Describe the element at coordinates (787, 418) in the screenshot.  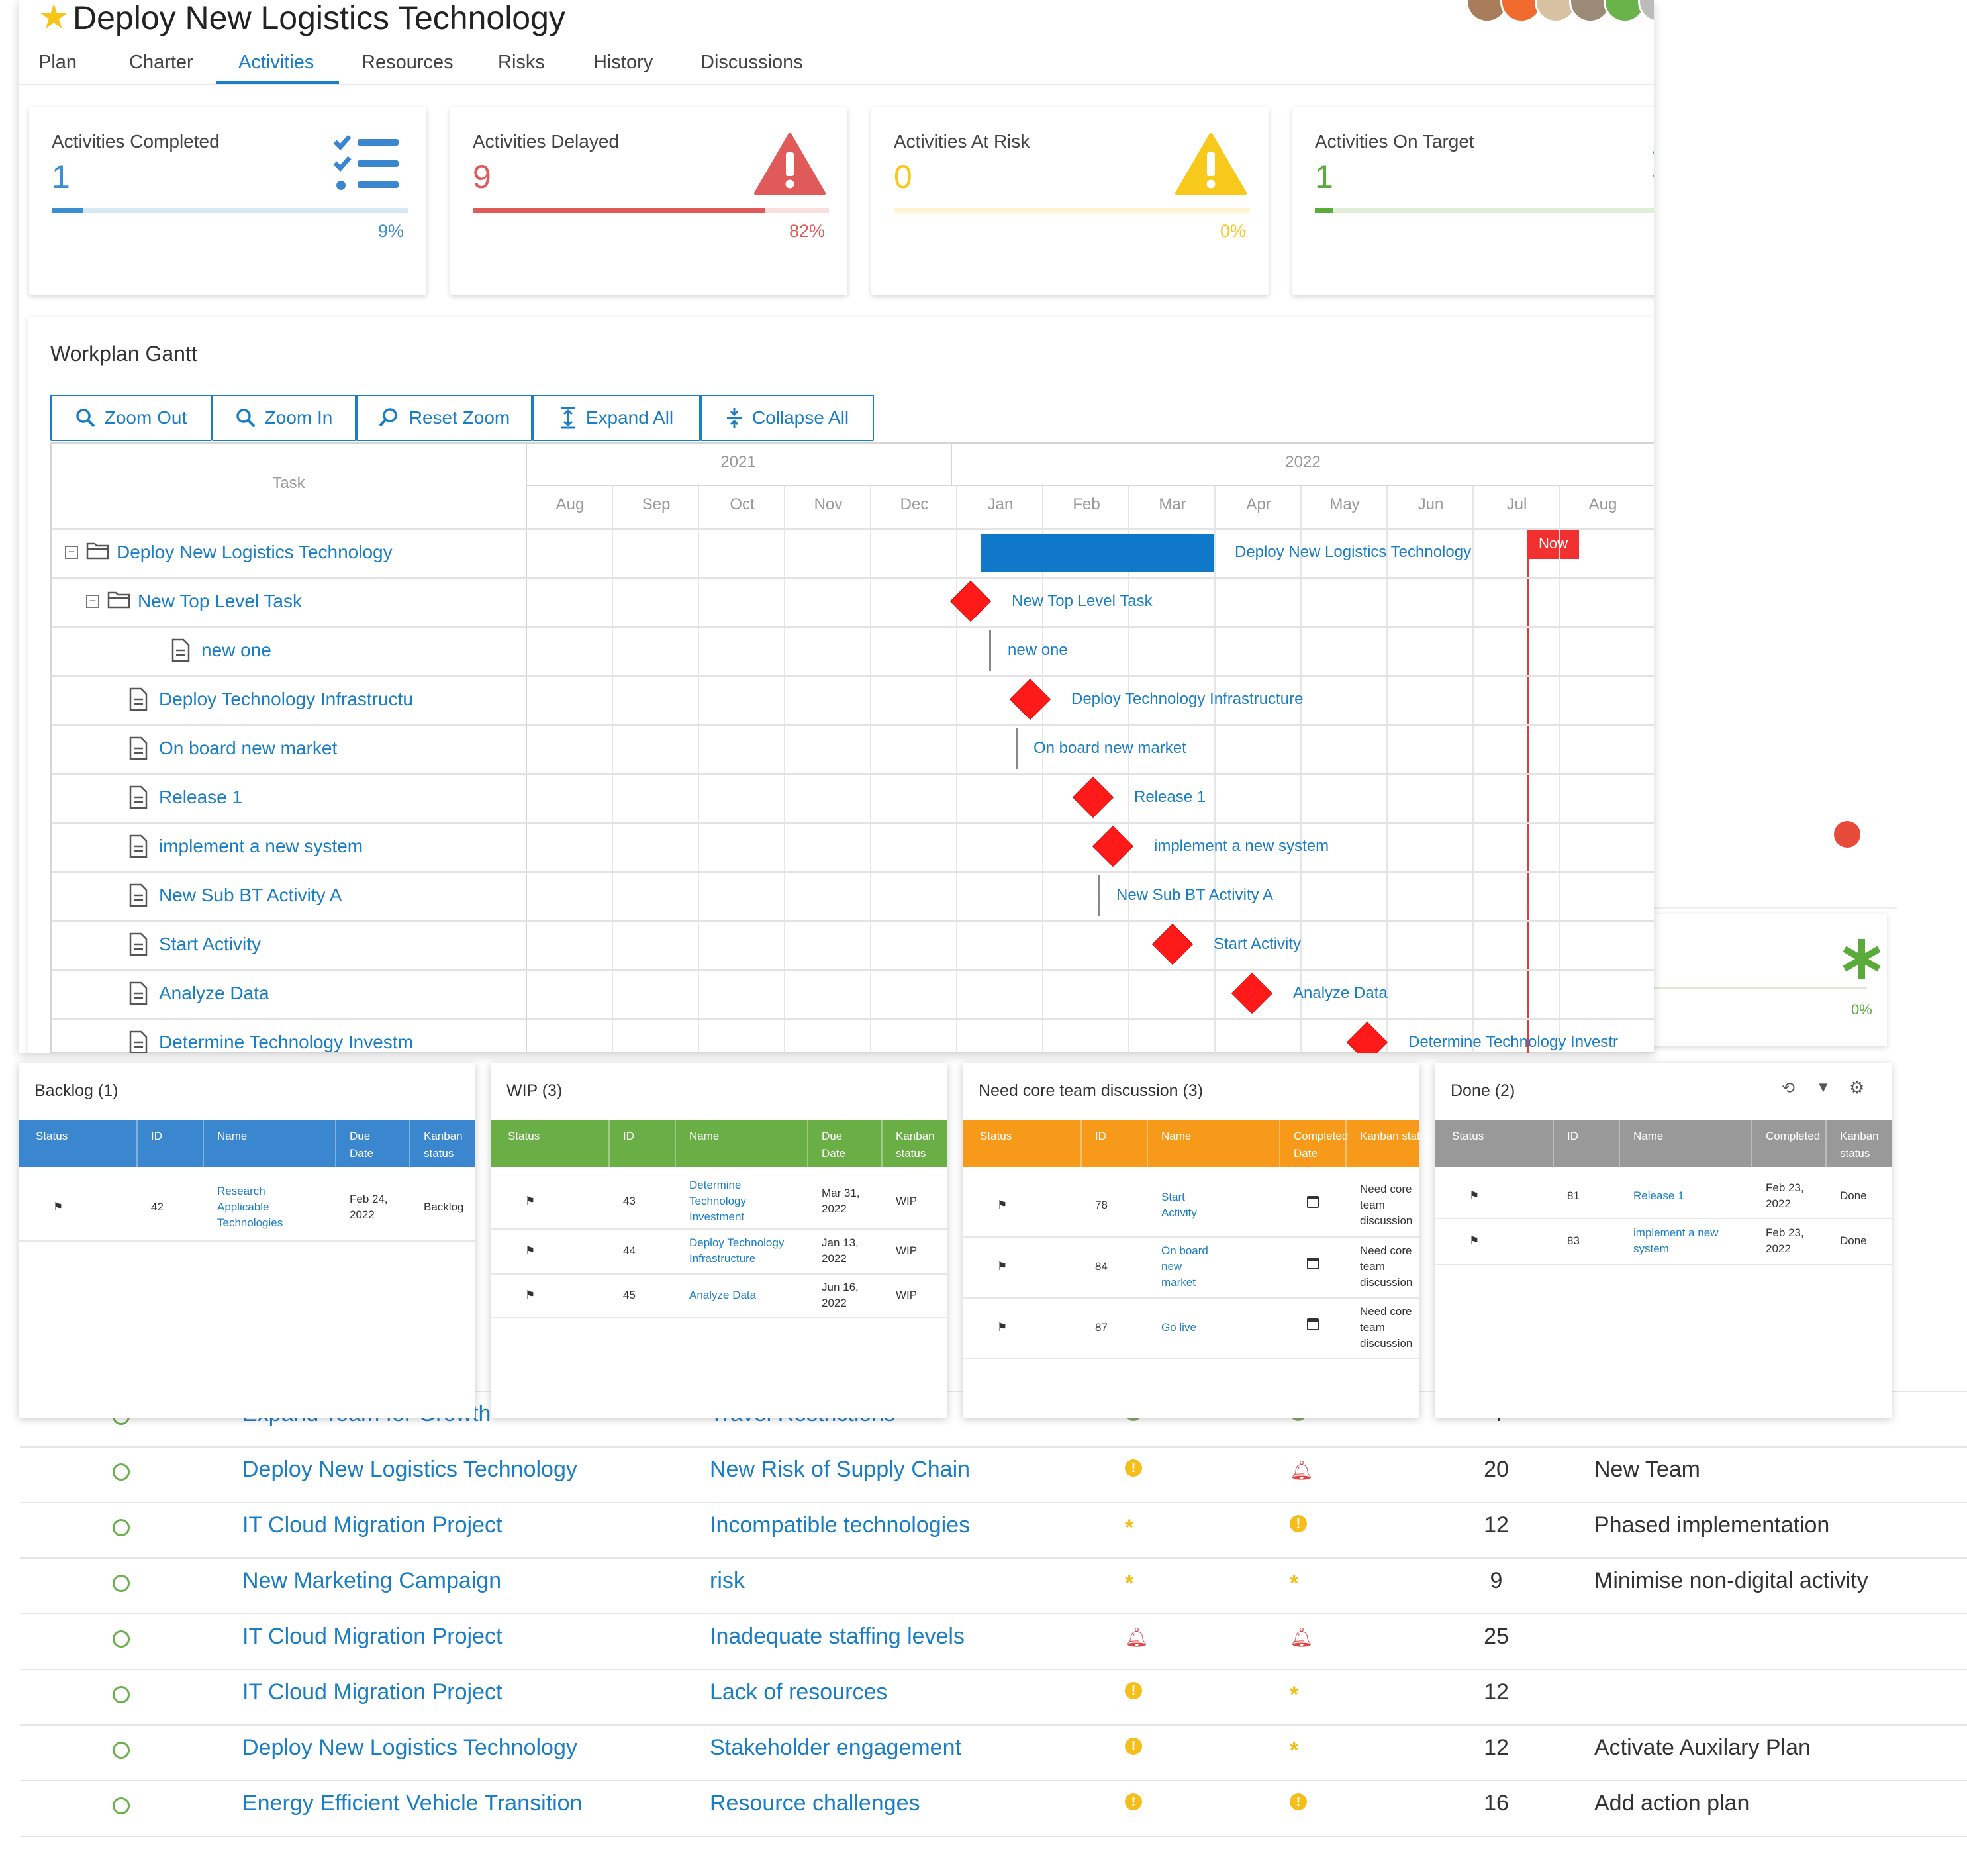
I see `collapse-all-button: Collapse All` at that location.